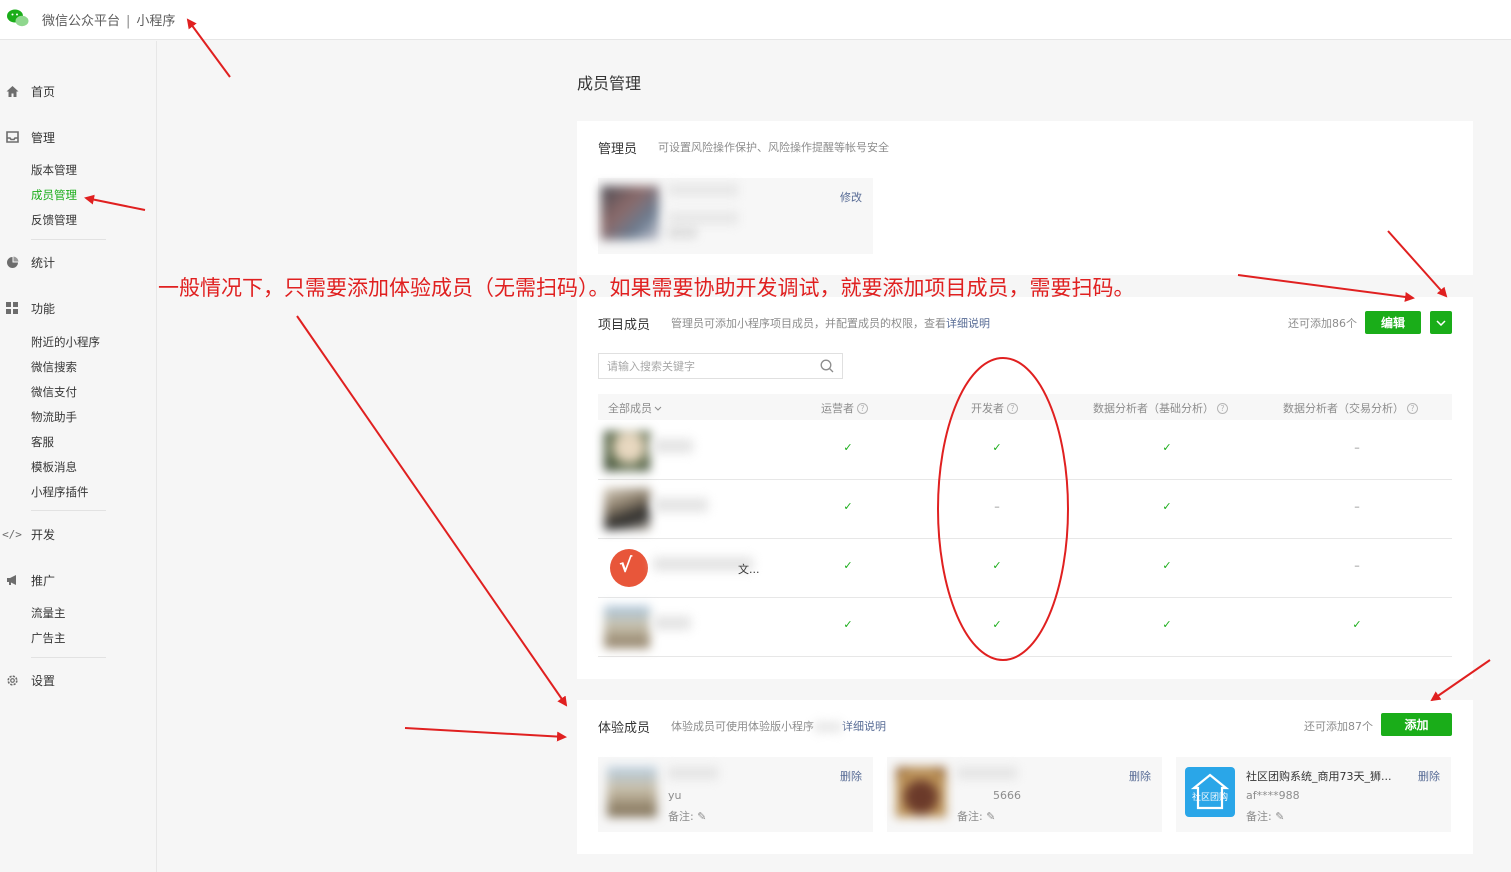  I want to click on annotation-arrow, so click(485, 734).